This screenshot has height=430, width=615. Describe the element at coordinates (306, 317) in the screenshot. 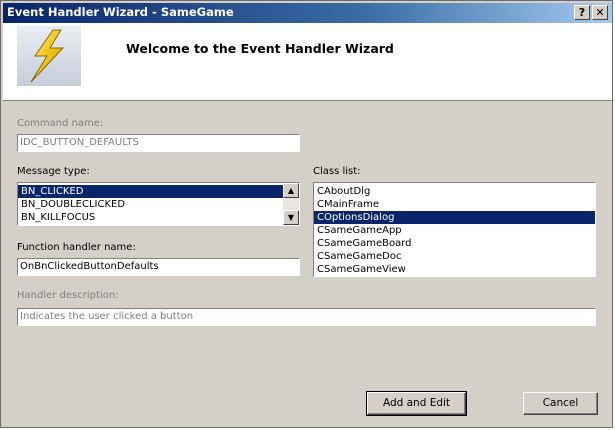

I see `handler-description-field: Indicates the user clicked a button` at that location.